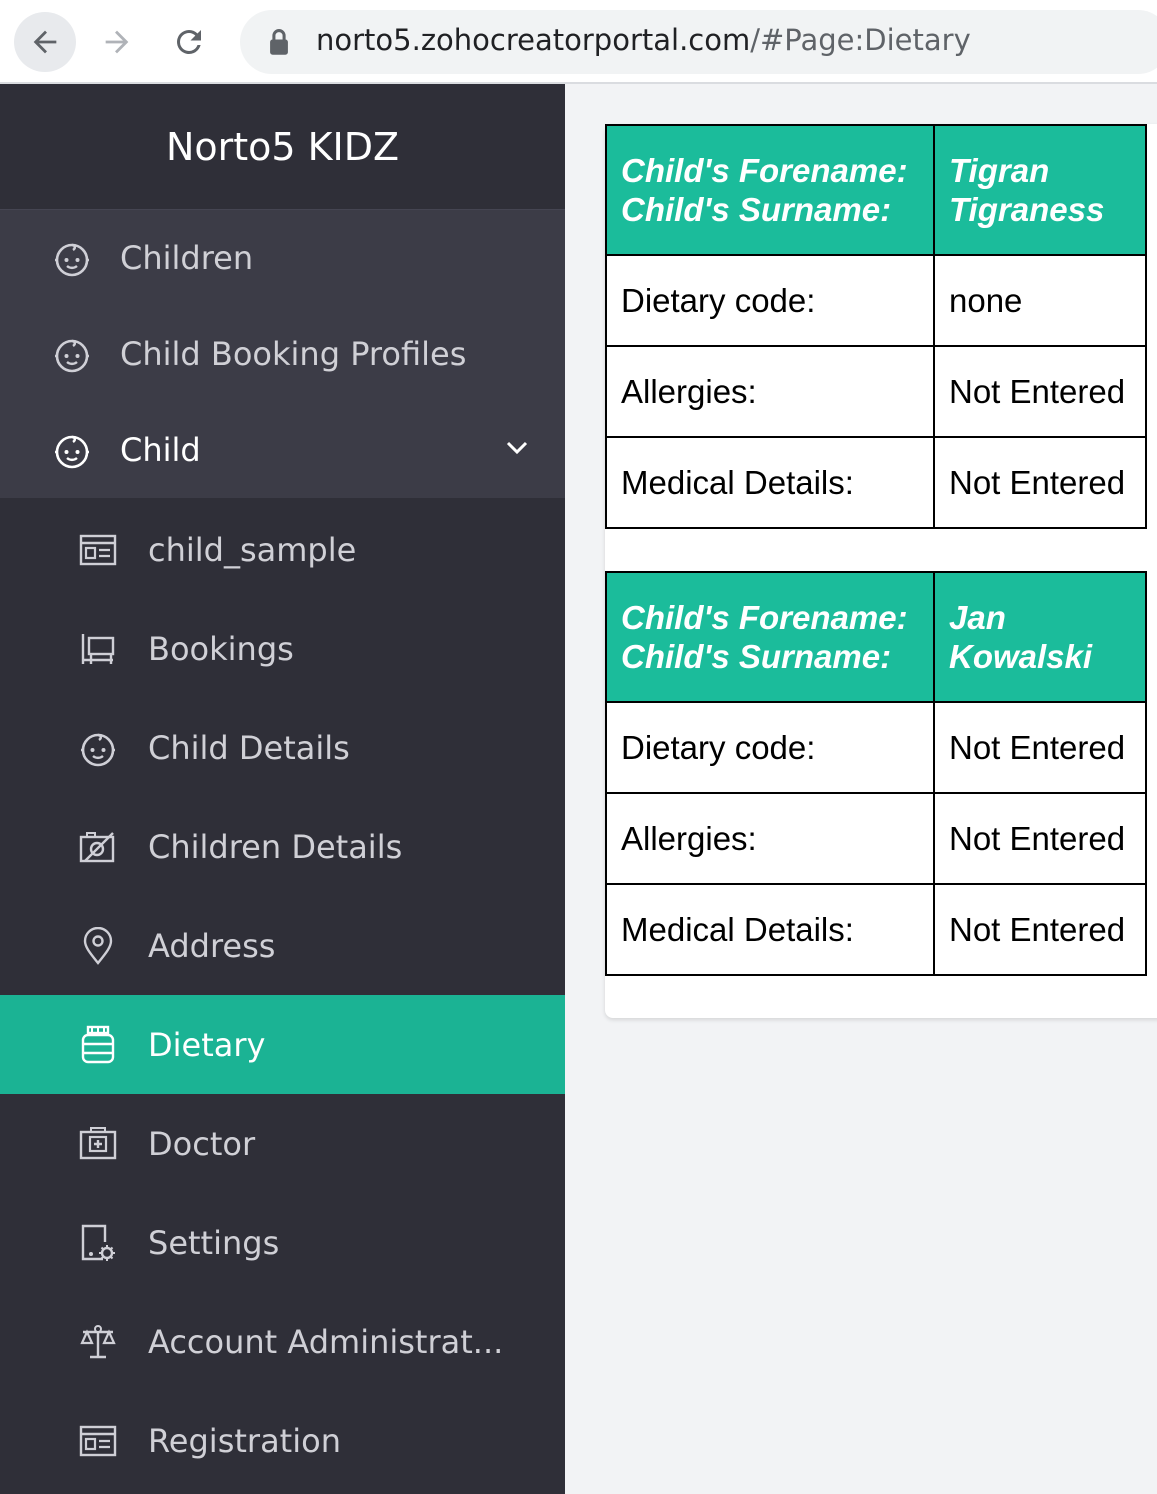  What do you see at coordinates (282, 1143) in the screenshot?
I see `sidebar-item-doctor: Doctor` at bounding box center [282, 1143].